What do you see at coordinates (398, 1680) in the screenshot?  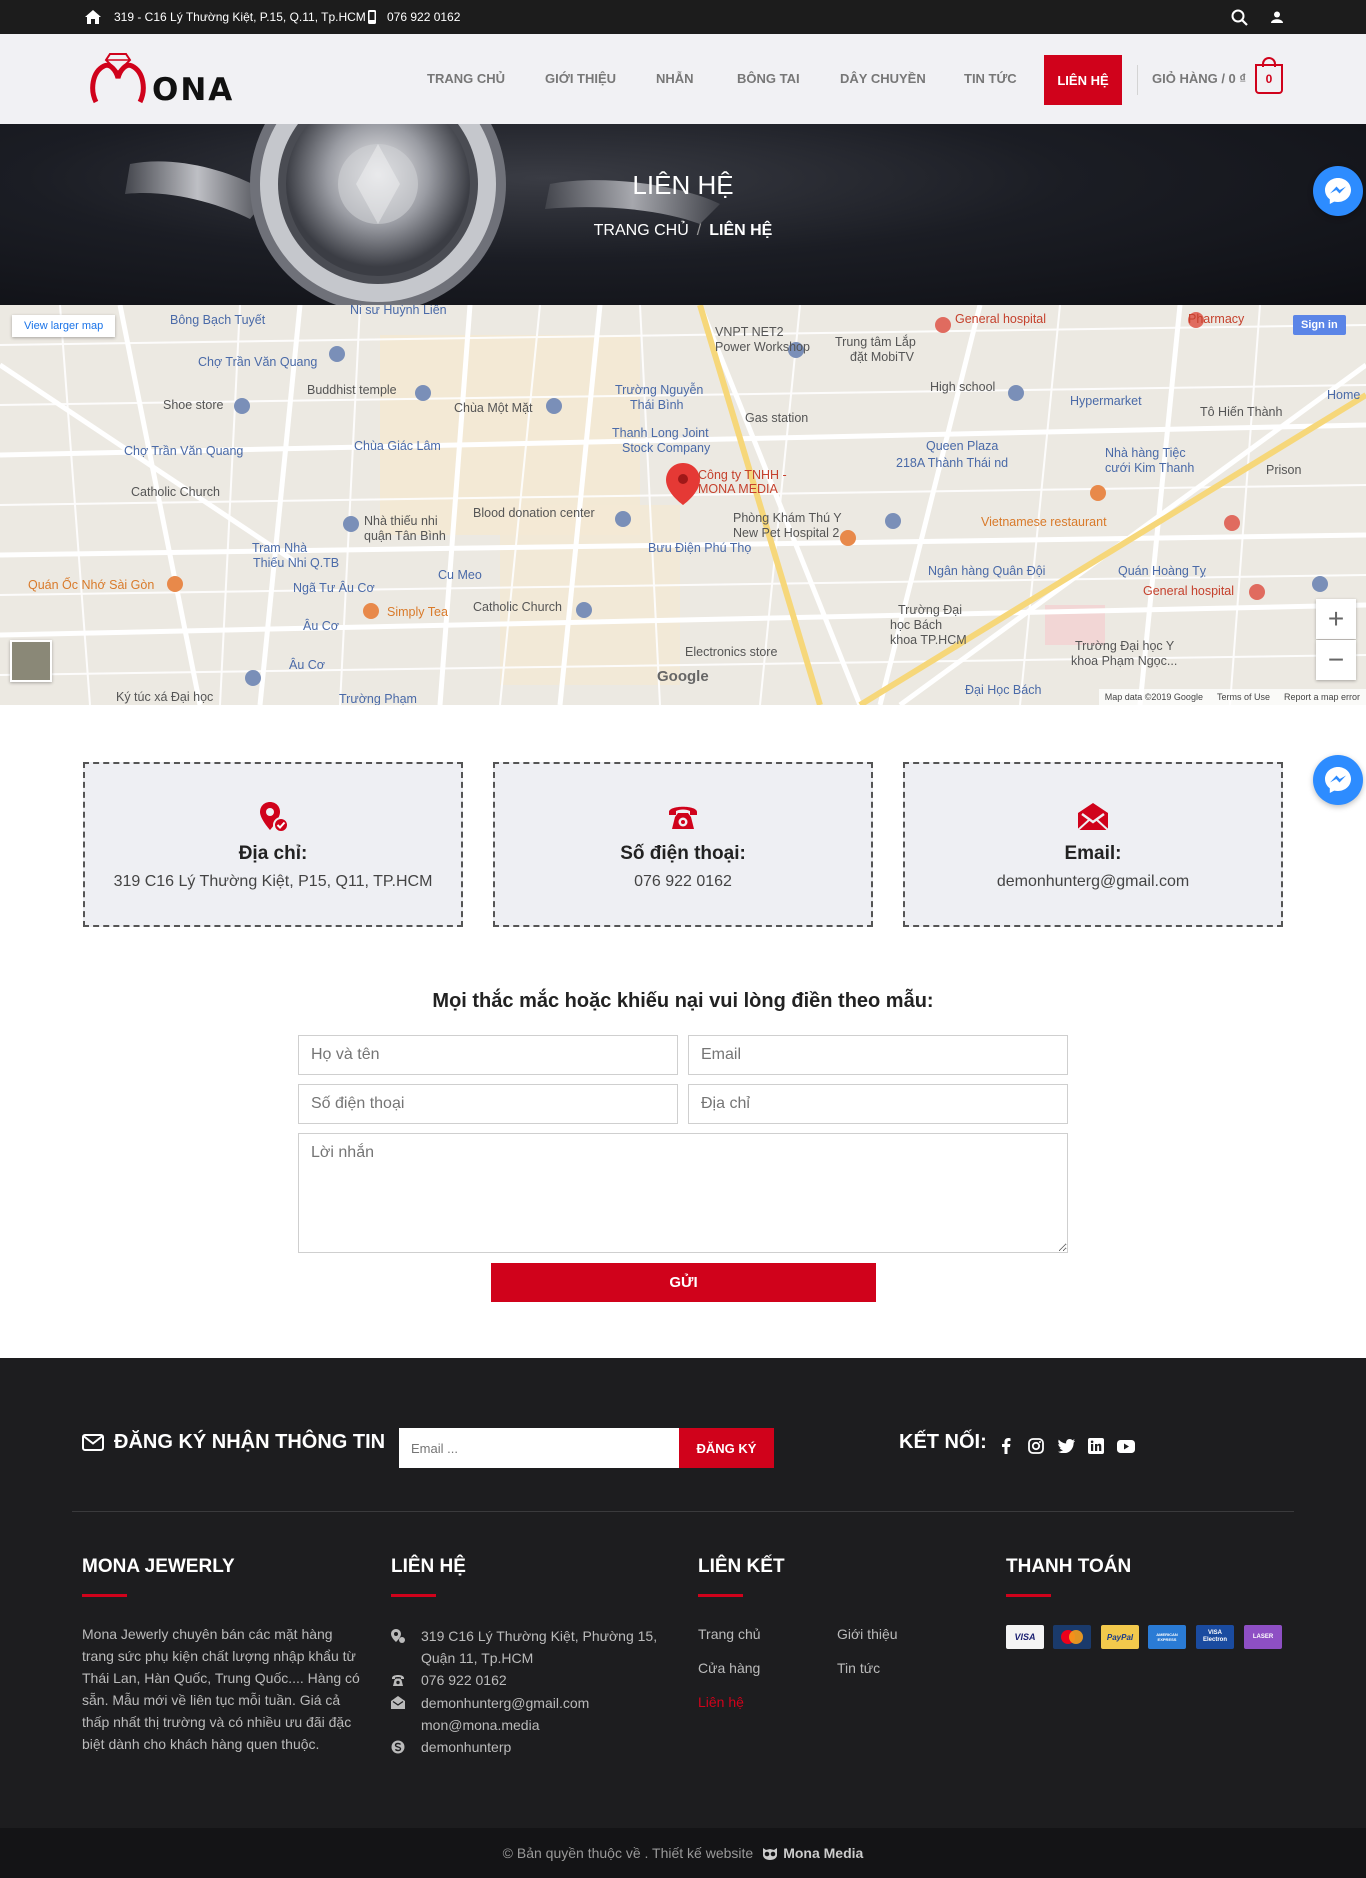 I see `telephone-icon` at bounding box center [398, 1680].